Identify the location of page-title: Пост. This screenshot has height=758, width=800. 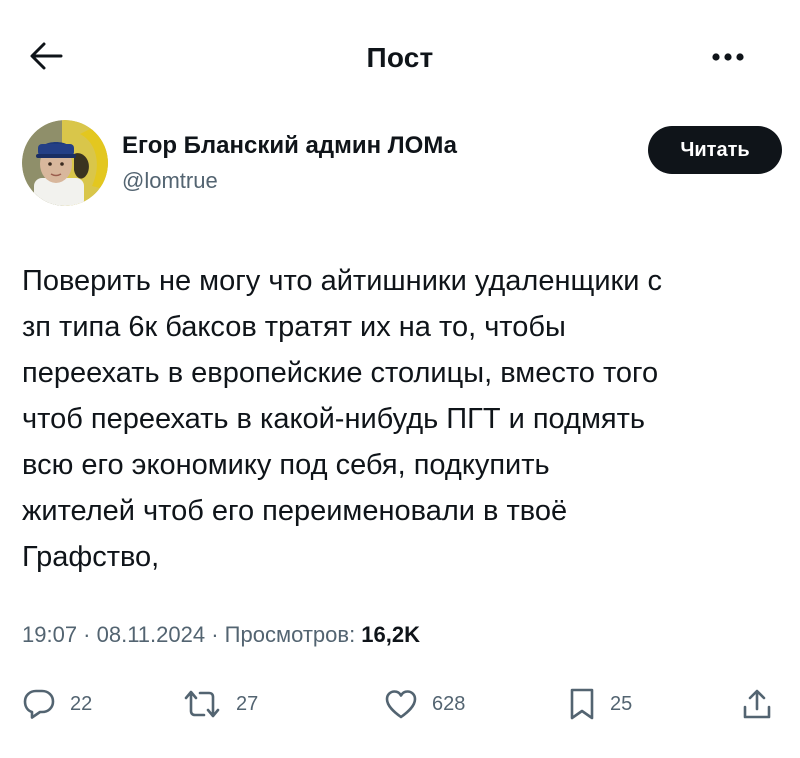
(400, 57).